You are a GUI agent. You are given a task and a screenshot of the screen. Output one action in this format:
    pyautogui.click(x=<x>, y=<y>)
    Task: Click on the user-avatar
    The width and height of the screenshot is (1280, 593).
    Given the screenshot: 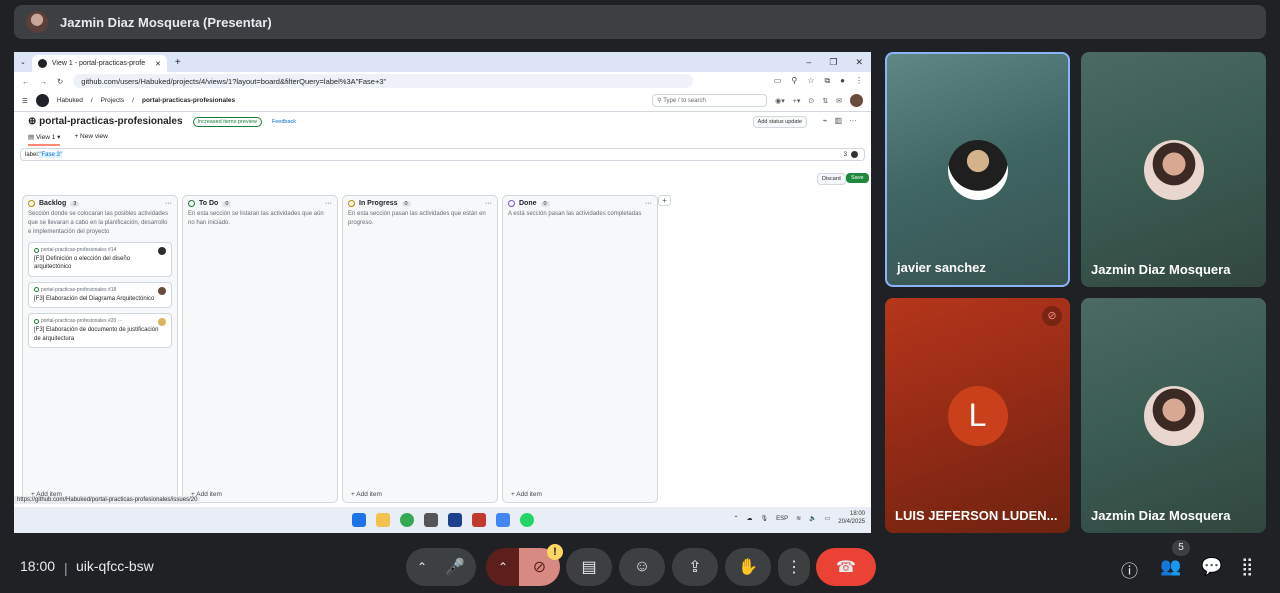 What is the action you would take?
    pyautogui.click(x=856, y=100)
    